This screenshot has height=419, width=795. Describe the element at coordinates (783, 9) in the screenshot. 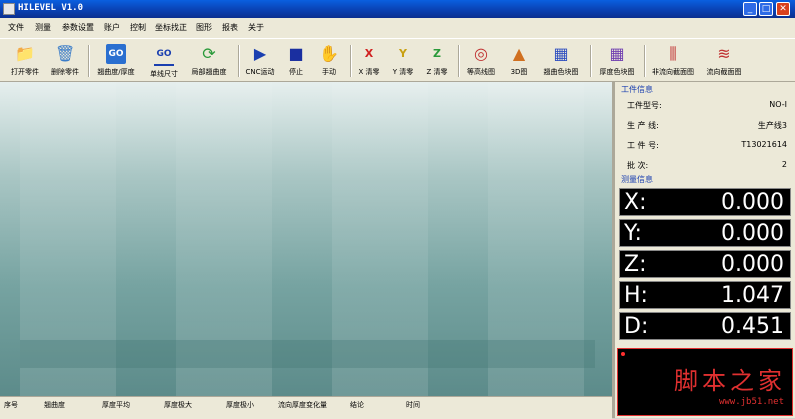

I see `close-button: ✕` at that location.